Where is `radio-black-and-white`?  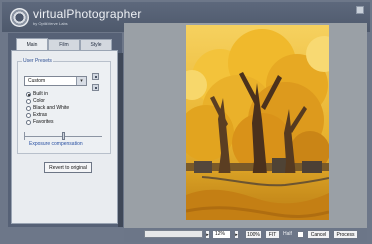
radio-black-and-white is located at coordinates (28, 108).